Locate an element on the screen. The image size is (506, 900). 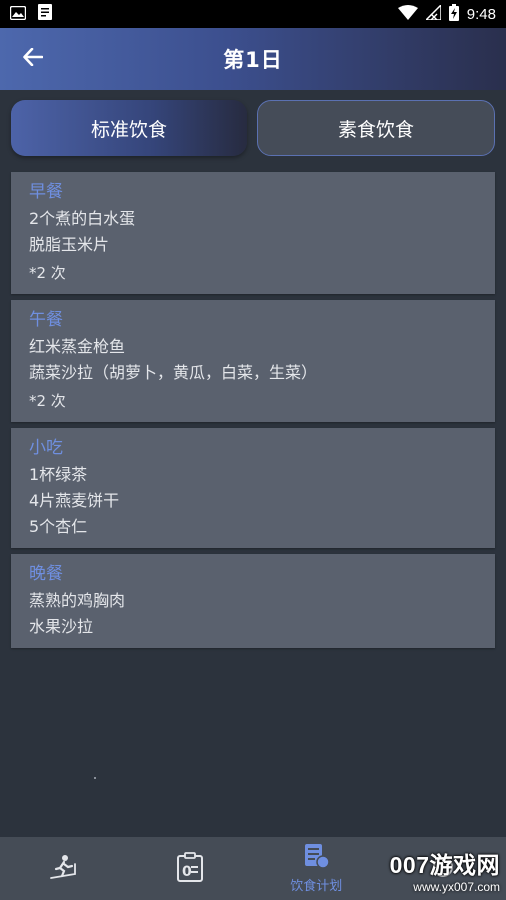
diet-plan-icon is located at coordinates (316, 858).